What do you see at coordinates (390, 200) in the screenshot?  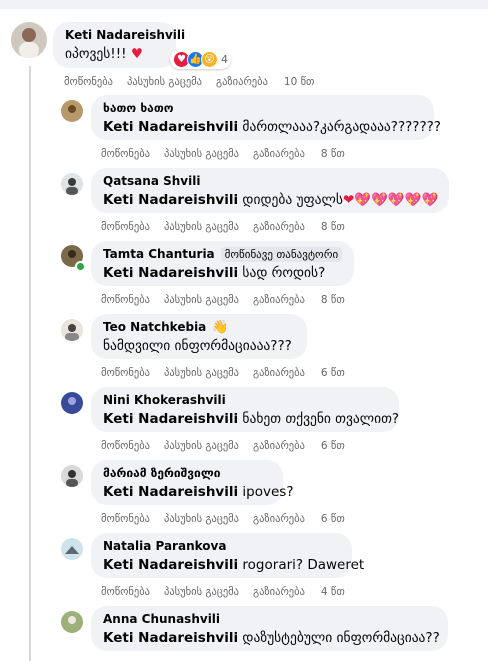 I see `hearts-emoji: ❤💖💖💖💖💖` at bounding box center [390, 200].